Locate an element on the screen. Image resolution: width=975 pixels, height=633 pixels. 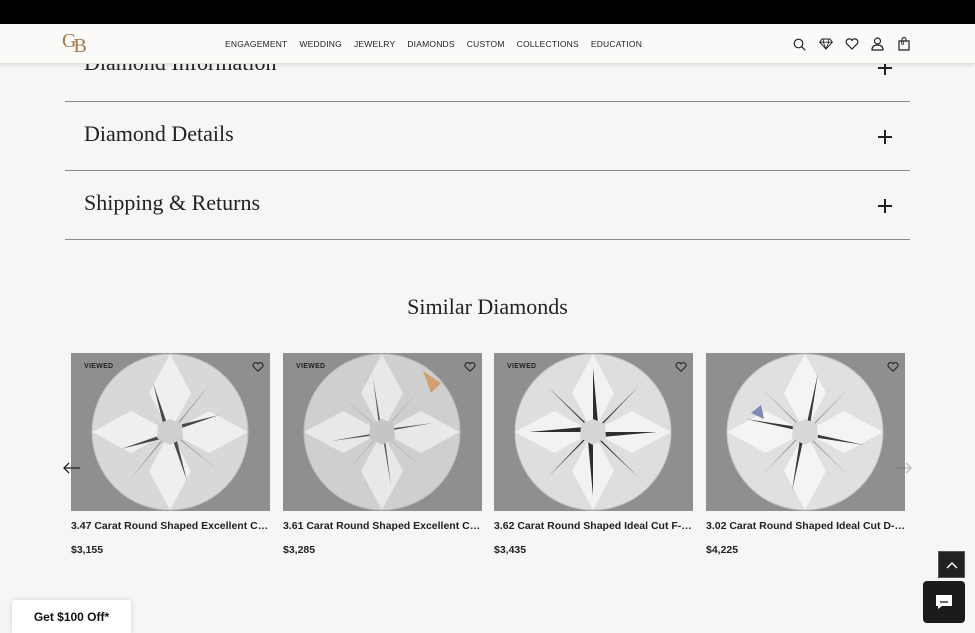
nav-diamonds: DIAMONDS is located at coordinates (430, 44).